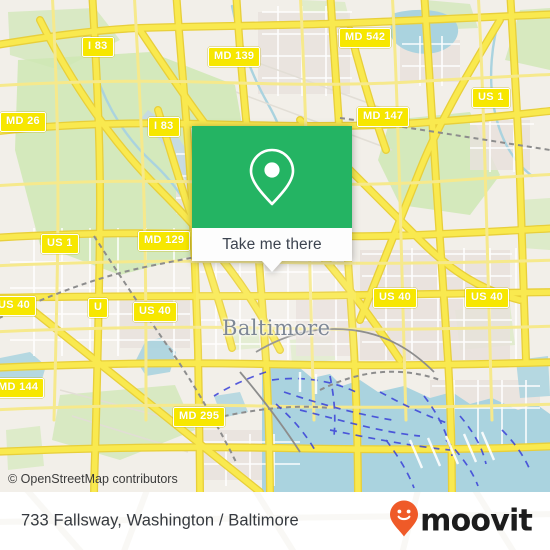  I want to click on road-shield: U, so click(98, 308).